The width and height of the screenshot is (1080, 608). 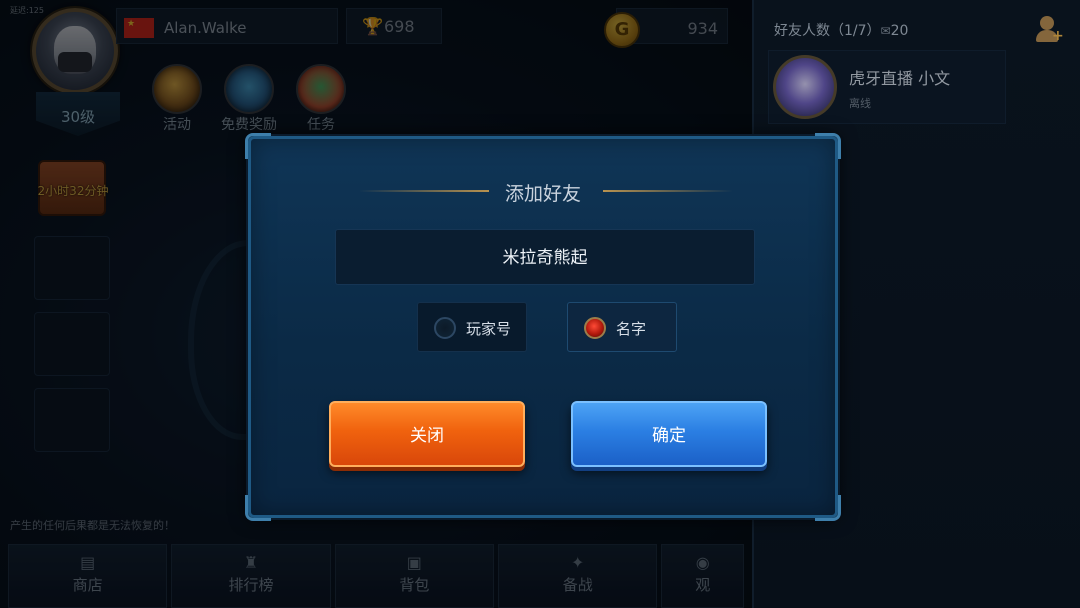 What do you see at coordinates (445, 328) in the screenshot?
I see `radio-unselected-icon` at bounding box center [445, 328].